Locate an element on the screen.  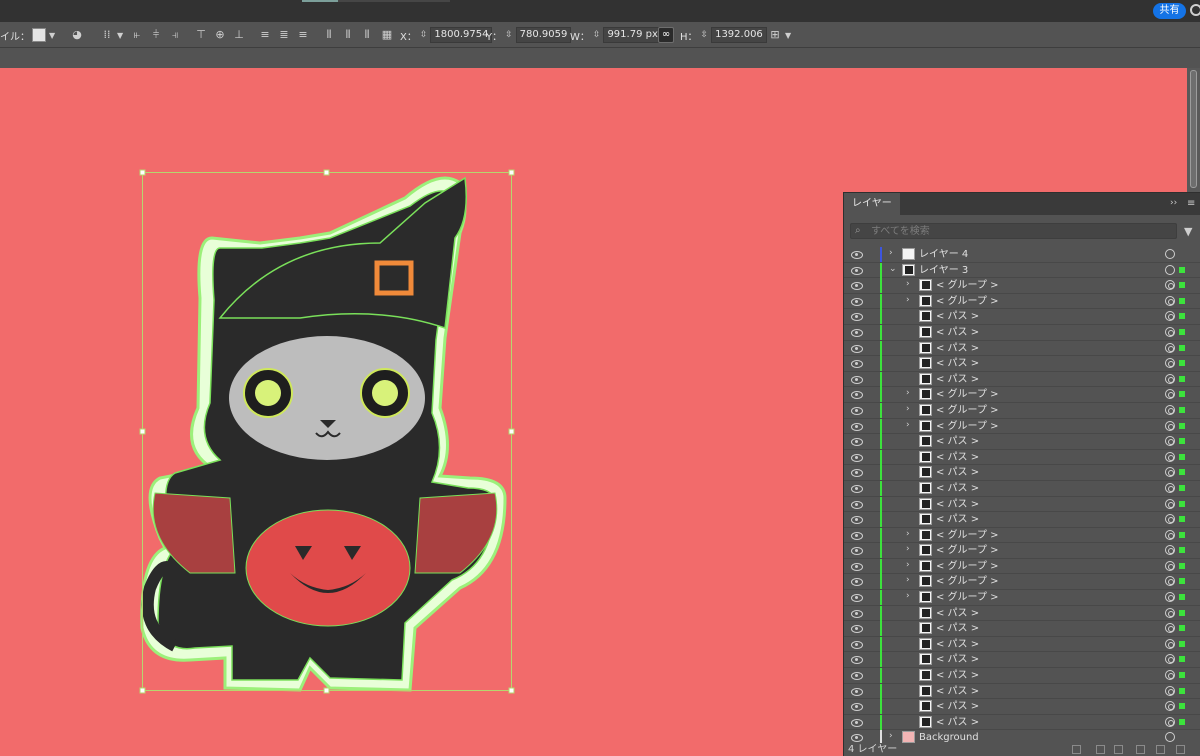
scrollbar-thumb is located at coordinates (1193, 129).